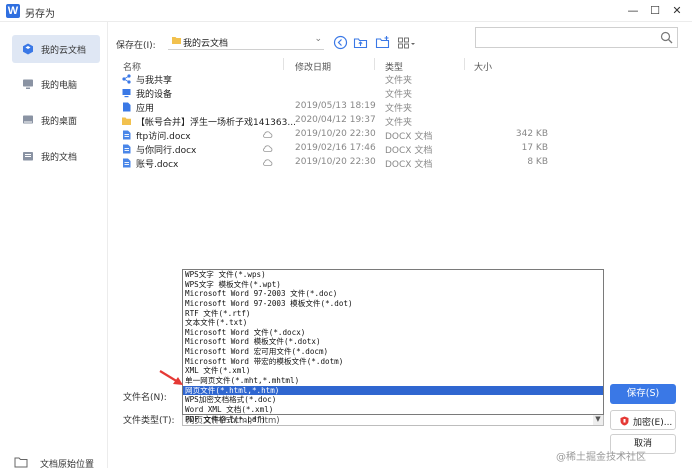  Describe the element at coordinates (67, 465) in the screenshot. I see `sidebar-bottom-label: 文档原始位置` at that location.